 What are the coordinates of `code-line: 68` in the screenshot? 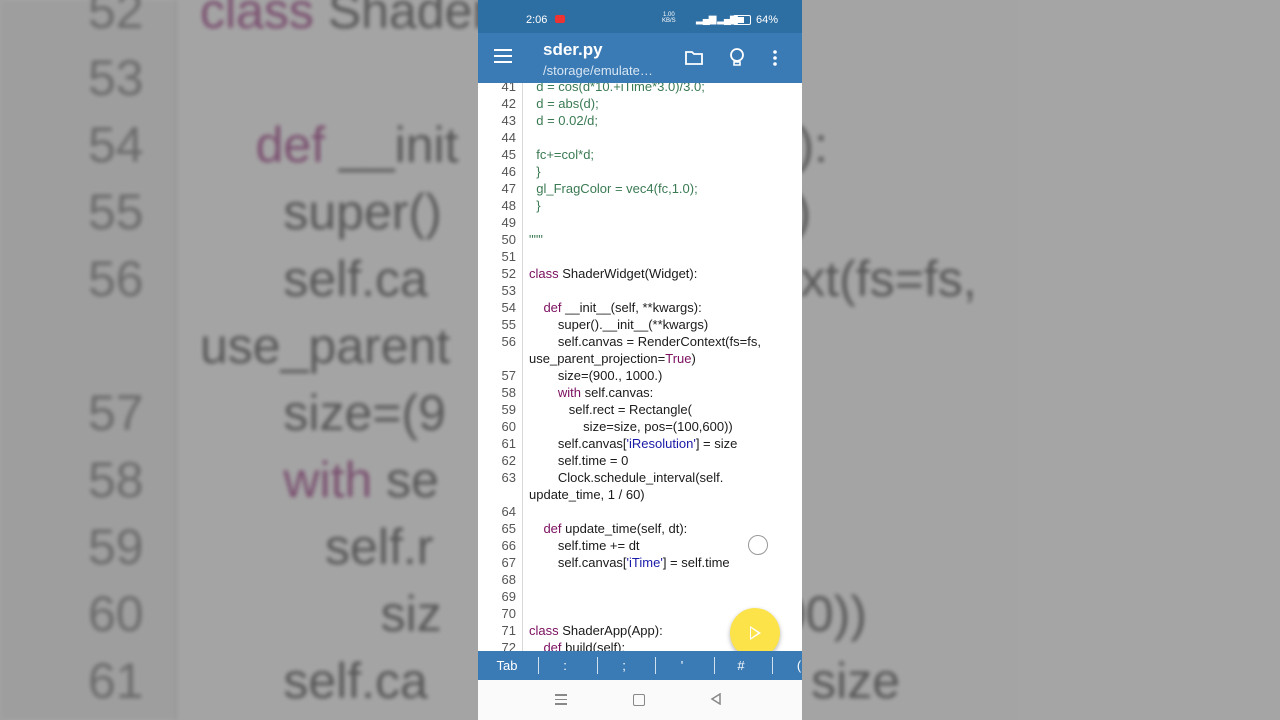 It's located at (640, 579).